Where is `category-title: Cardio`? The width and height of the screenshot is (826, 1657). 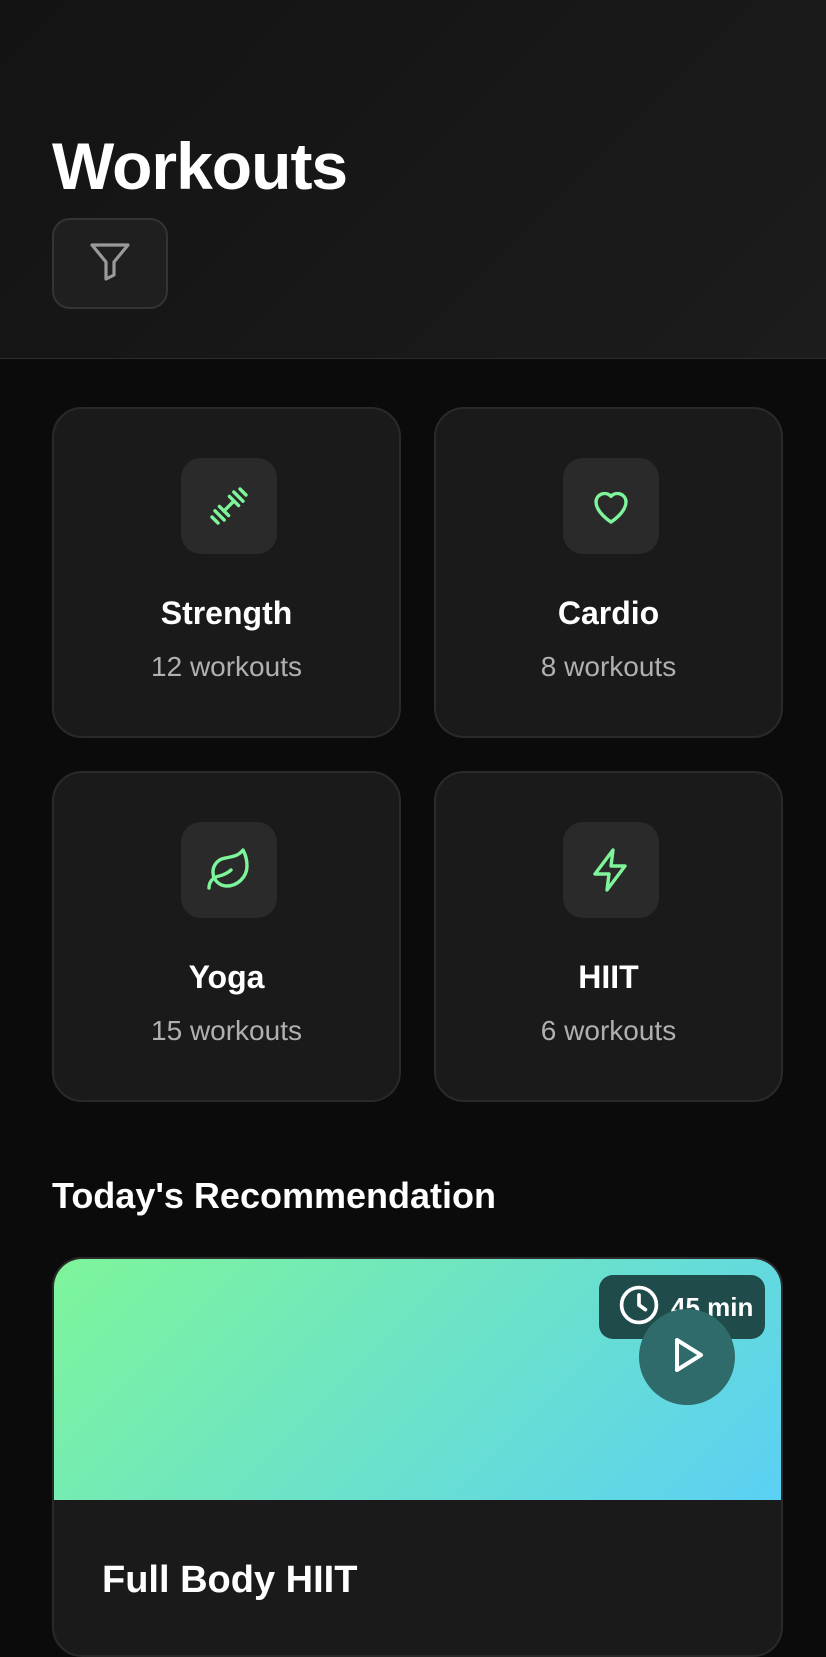
category-title: Cardio is located at coordinates (608, 613).